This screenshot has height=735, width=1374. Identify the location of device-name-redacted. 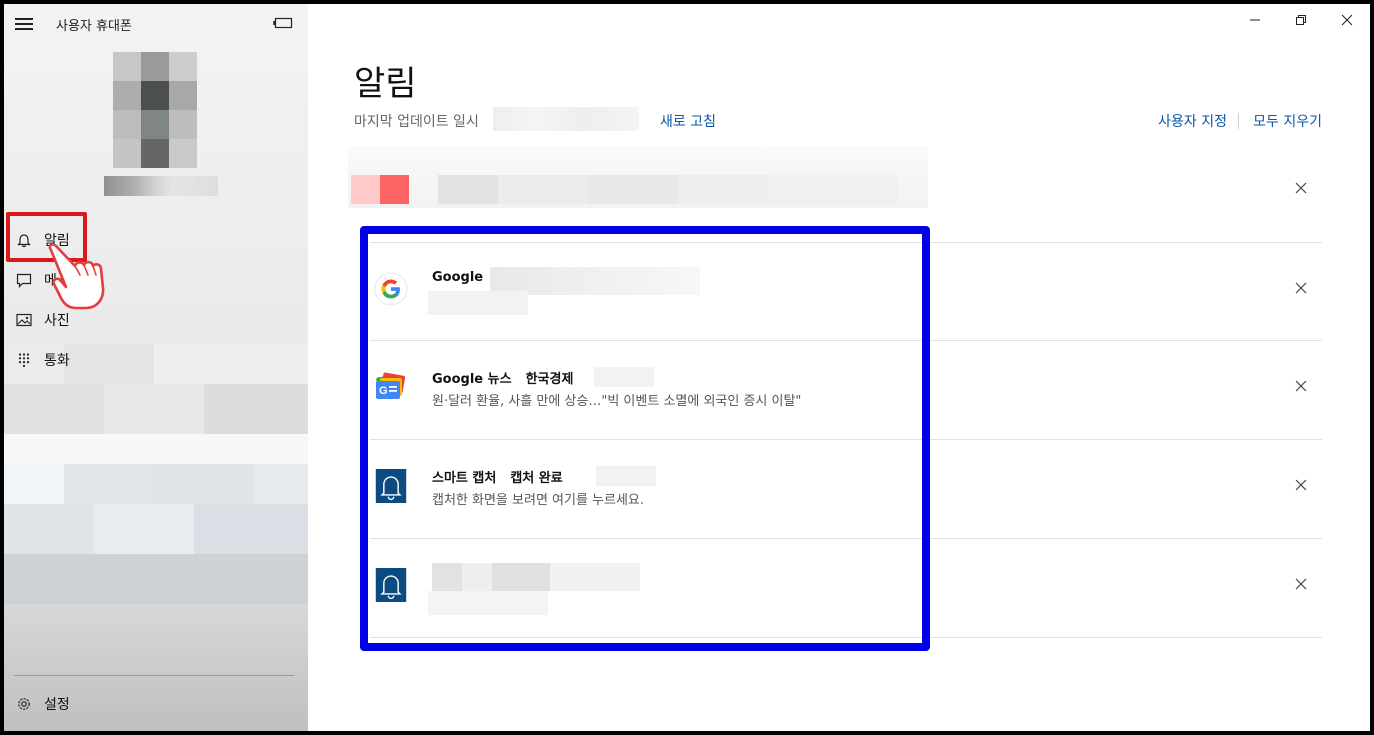
(161, 186).